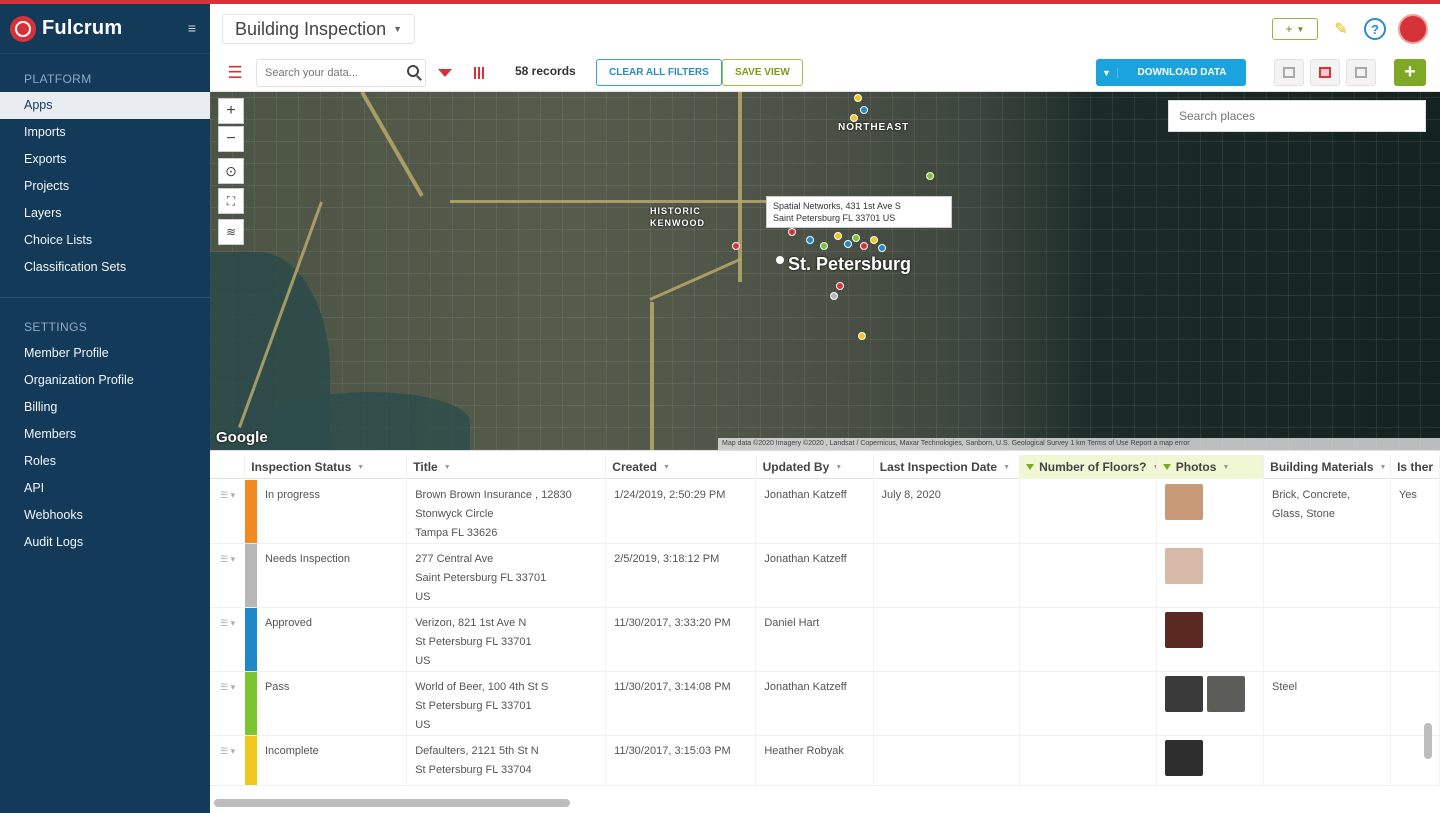 This screenshot has width=1440, height=813. I want to click on map-view-icon, so click(1289, 72).